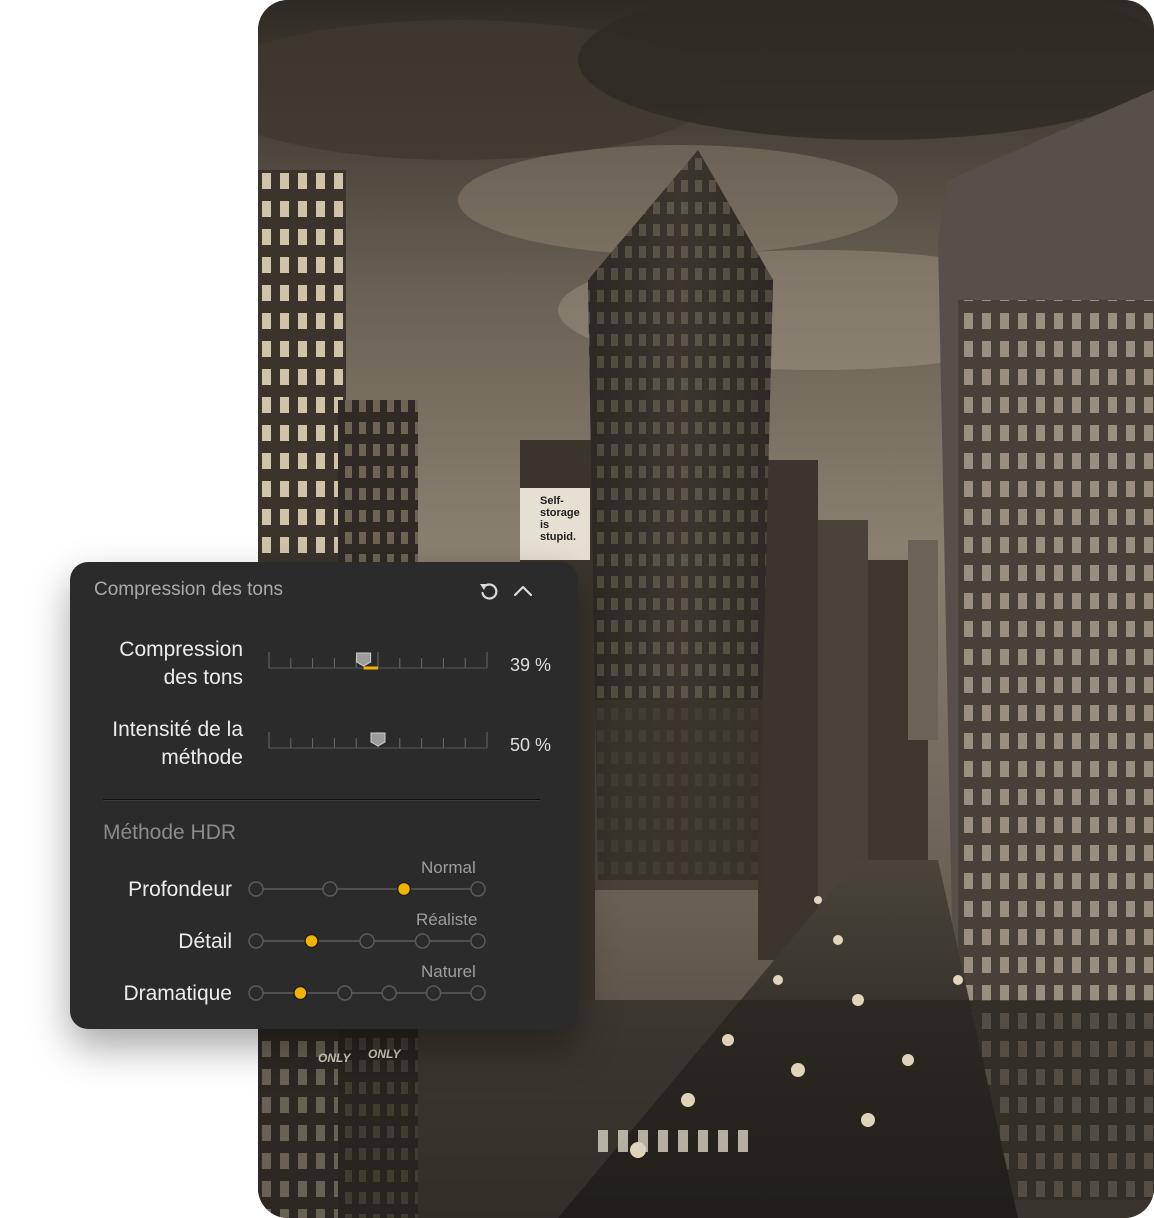 The width and height of the screenshot is (1154, 1218). Describe the element at coordinates (523, 591) in the screenshot. I see `chevron-up-icon` at that location.